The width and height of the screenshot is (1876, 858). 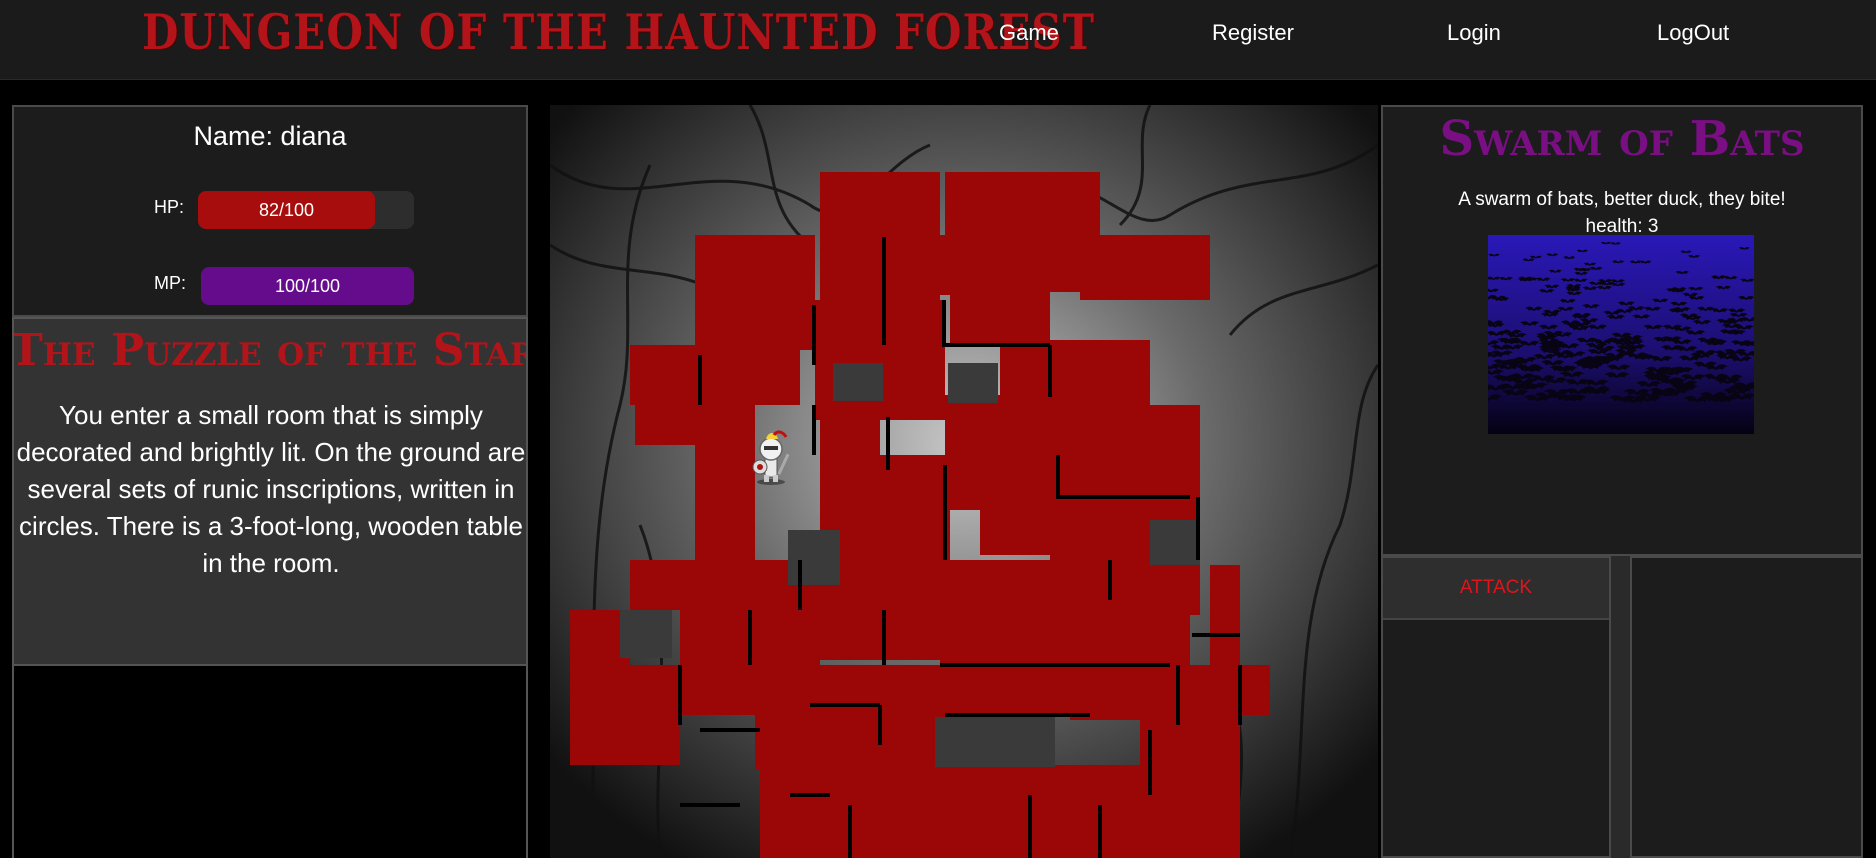 What do you see at coordinates (270, 762) in the screenshot?
I see `left-empty-area` at bounding box center [270, 762].